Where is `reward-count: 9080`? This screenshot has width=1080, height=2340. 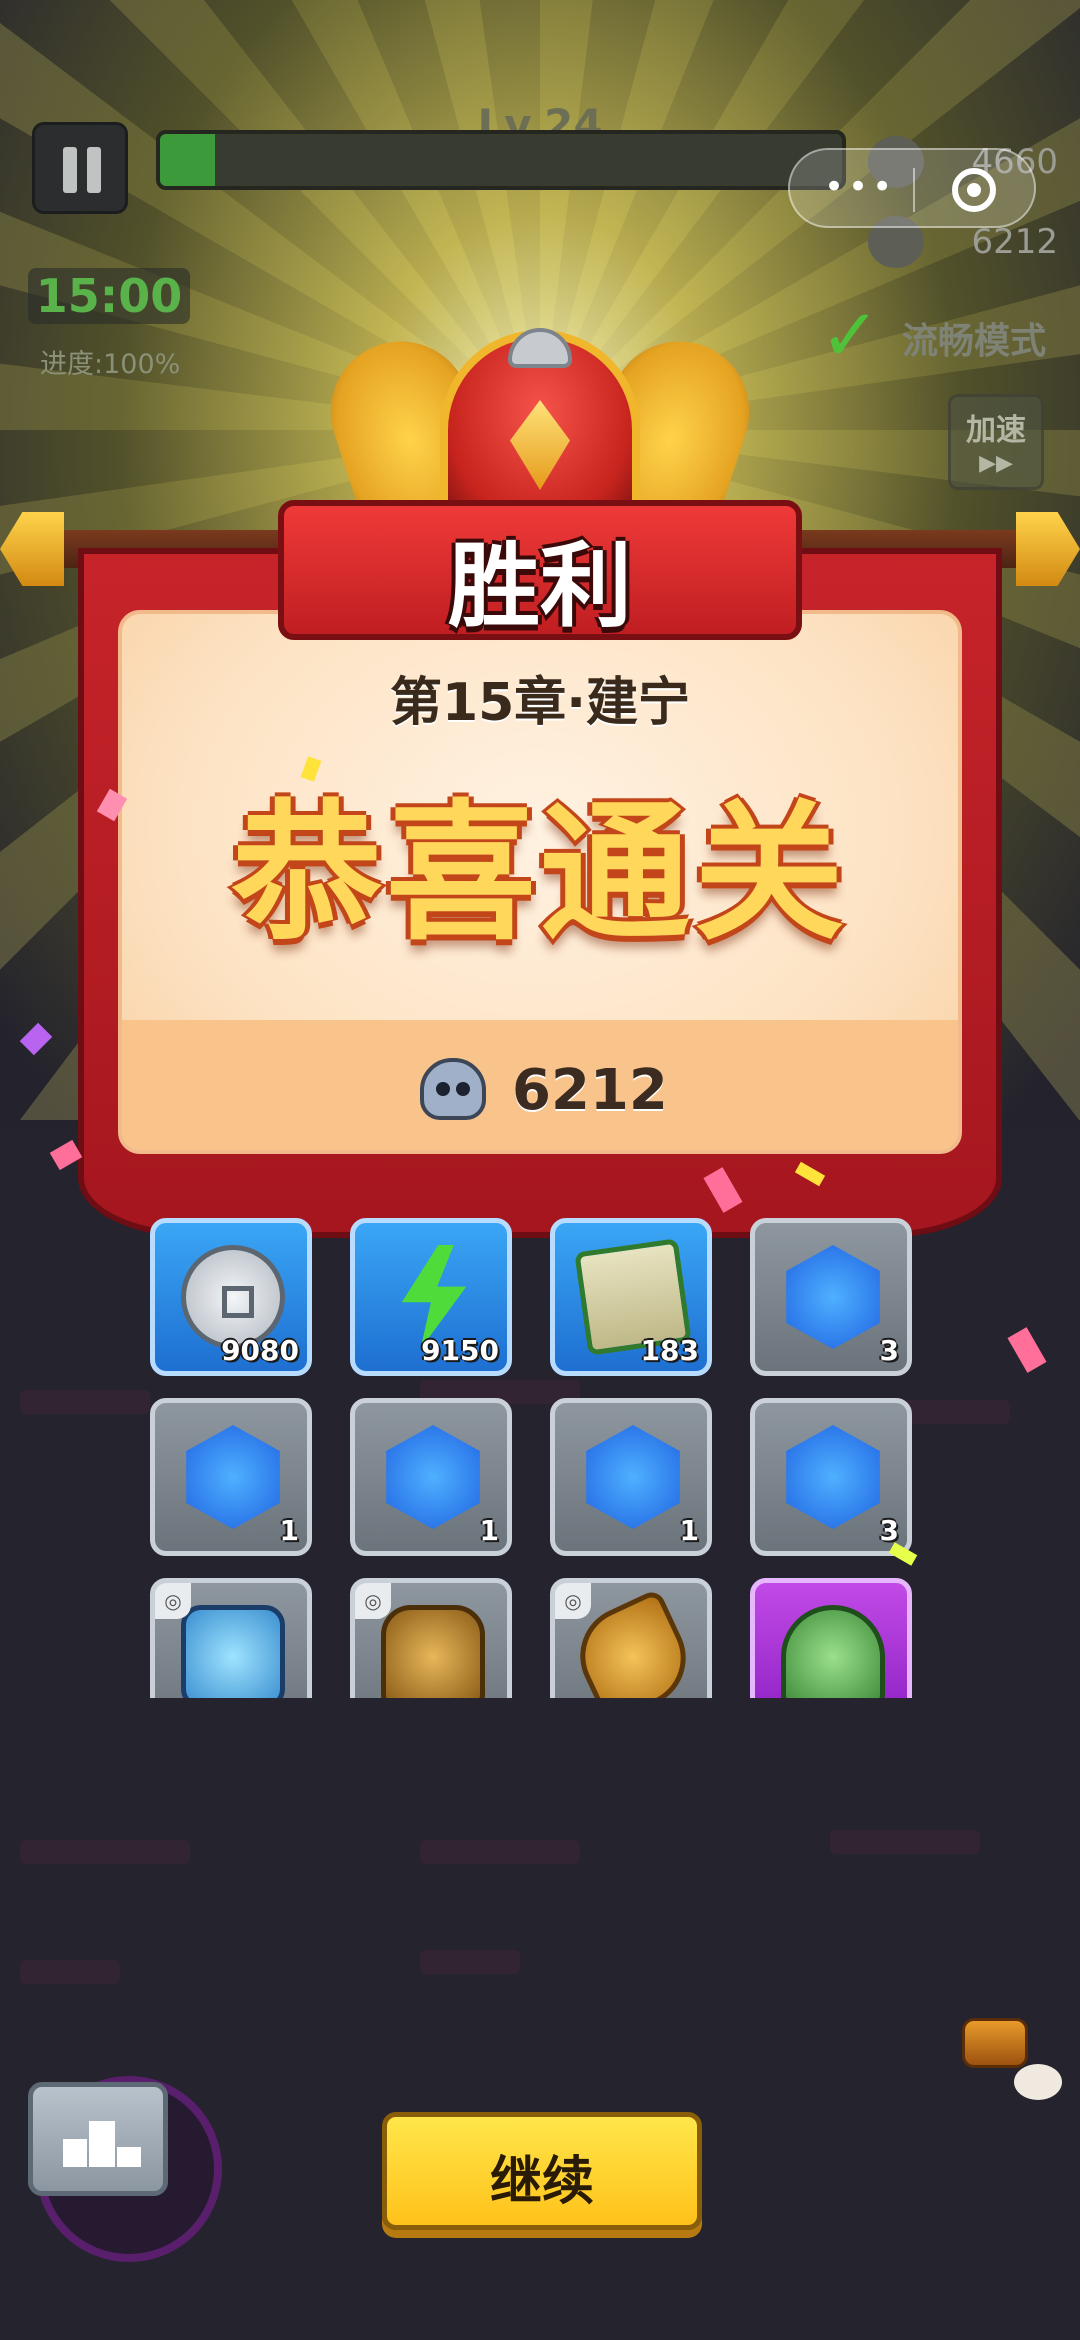
reward-count: 9080 is located at coordinates (260, 1350).